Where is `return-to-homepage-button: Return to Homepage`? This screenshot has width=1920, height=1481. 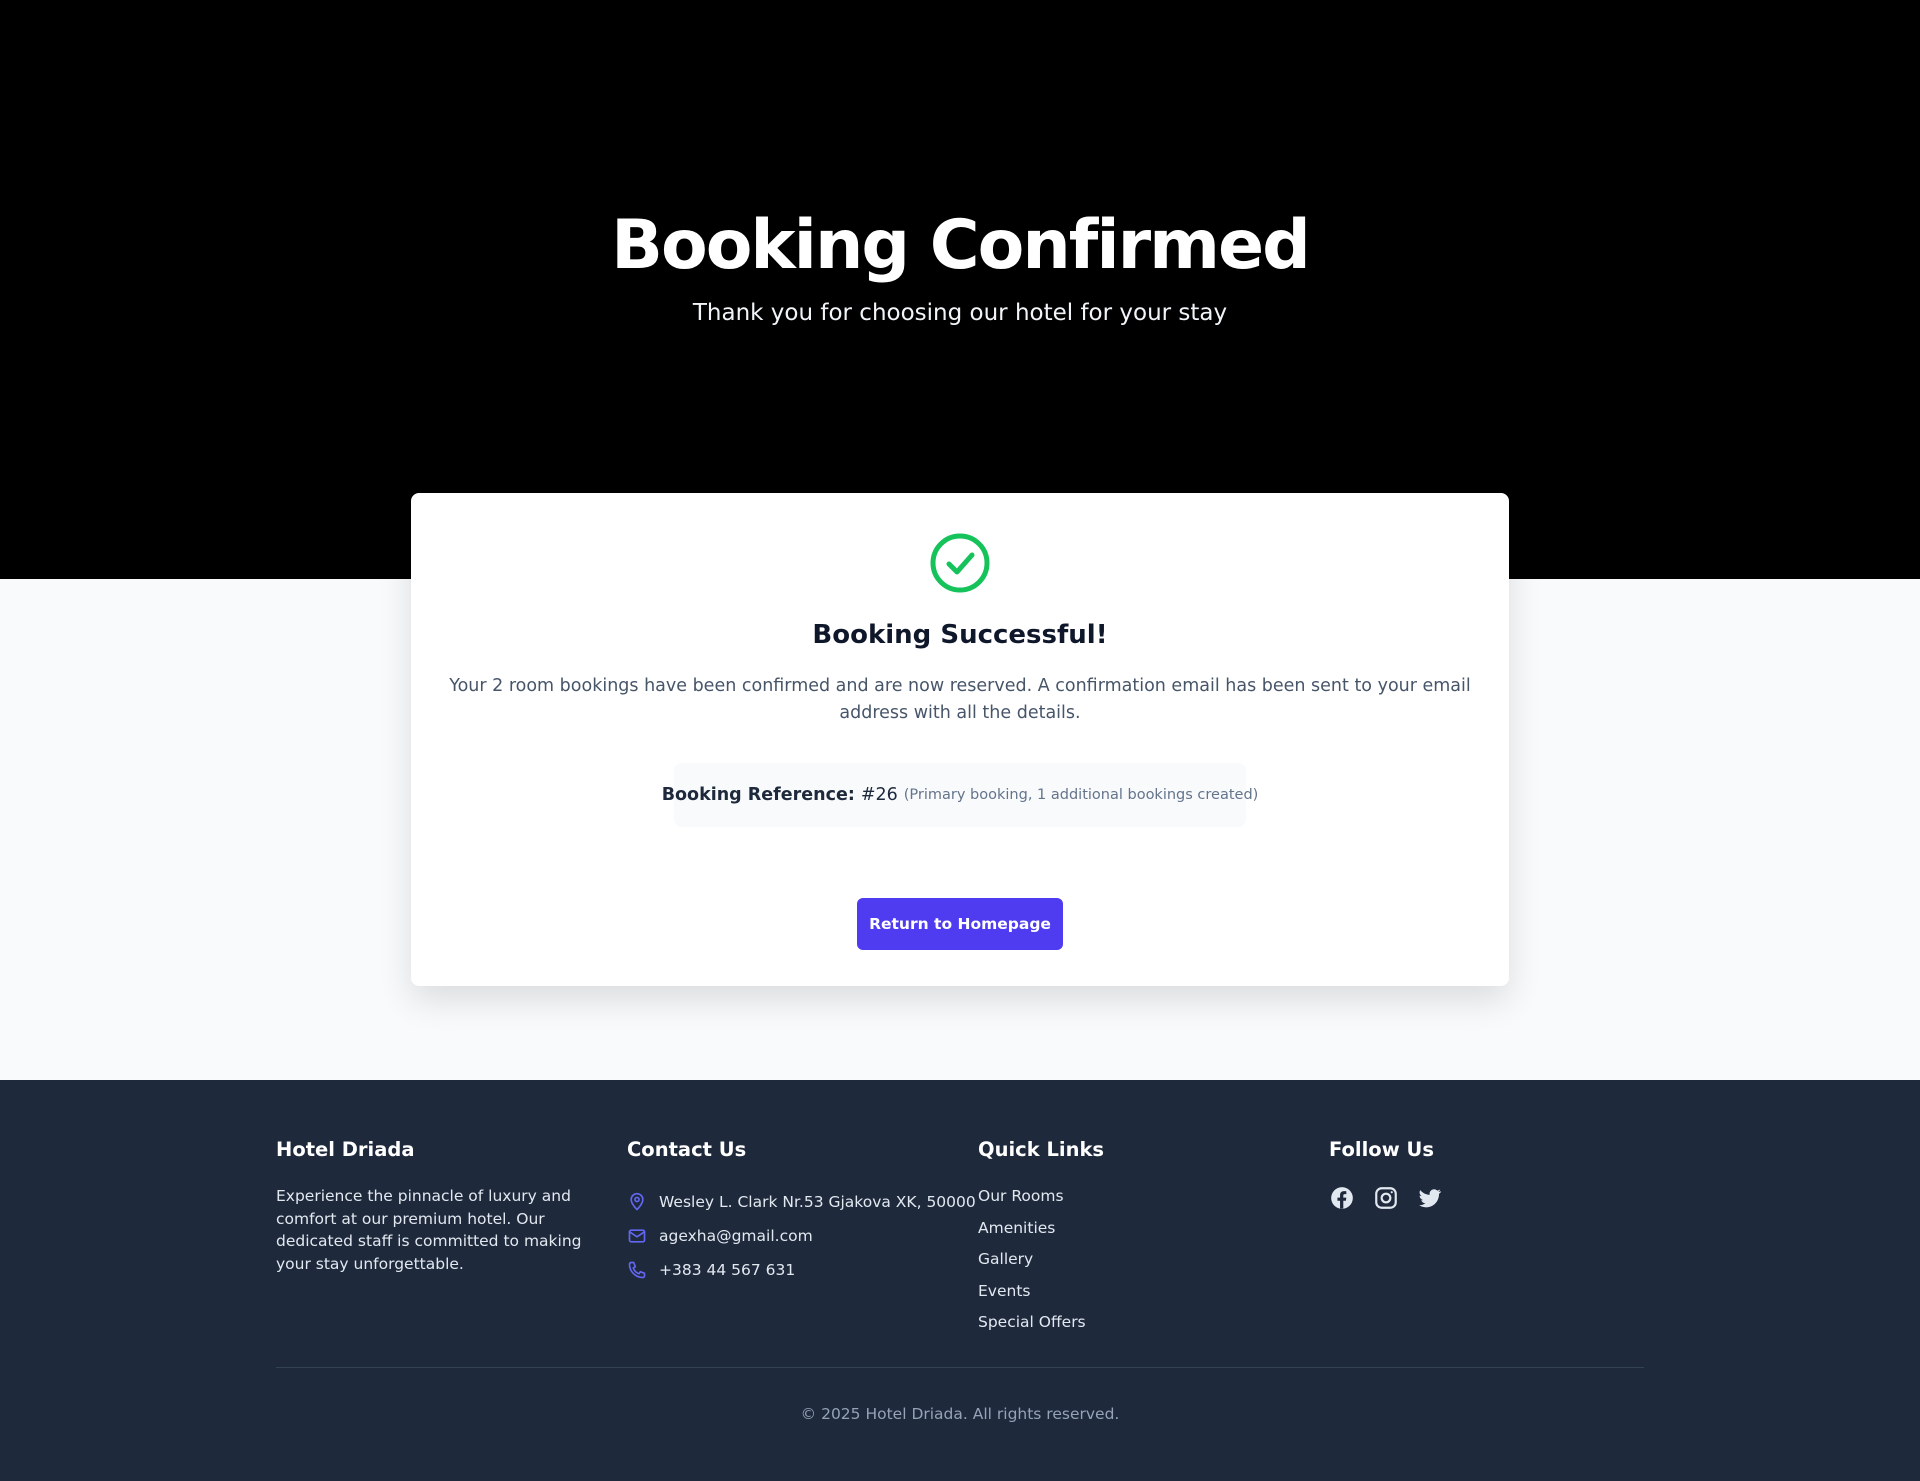
return-to-homepage-button: Return to Homepage is located at coordinates (960, 924).